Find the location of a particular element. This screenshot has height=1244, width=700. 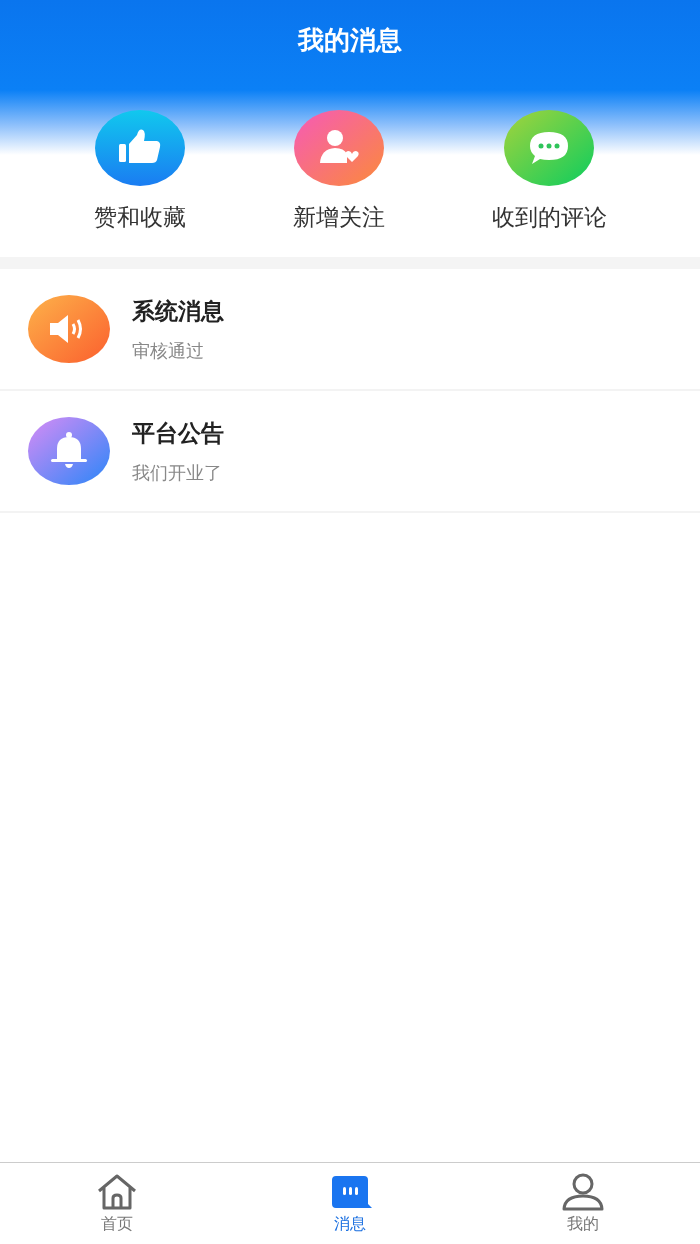

tab-bar-item: 消息 is located at coordinates (350, 1203).